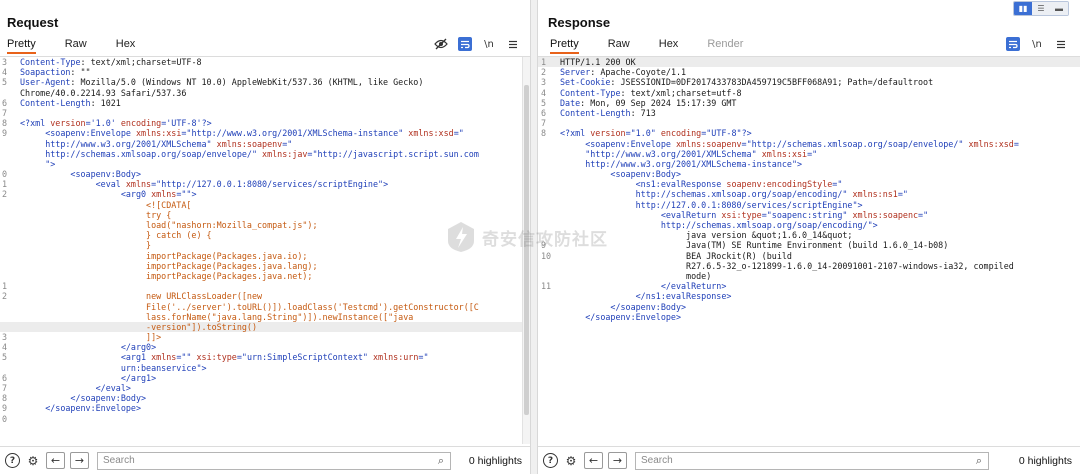  What do you see at coordinates (265, 62) in the screenshot?
I see `code-line: 3 Content-Type: text/xml;charset=UTF-8` at bounding box center [265, 62].